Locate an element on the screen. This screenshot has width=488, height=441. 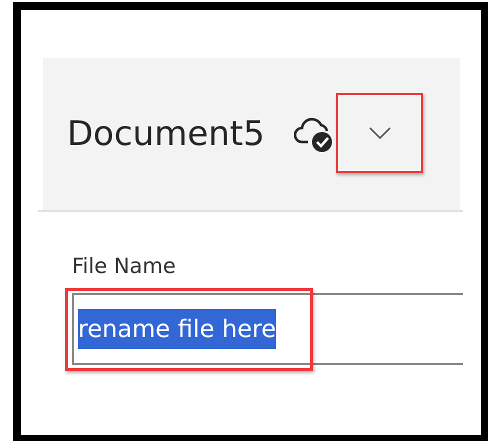
field-label: File Name is located at coordinates (124, 266).